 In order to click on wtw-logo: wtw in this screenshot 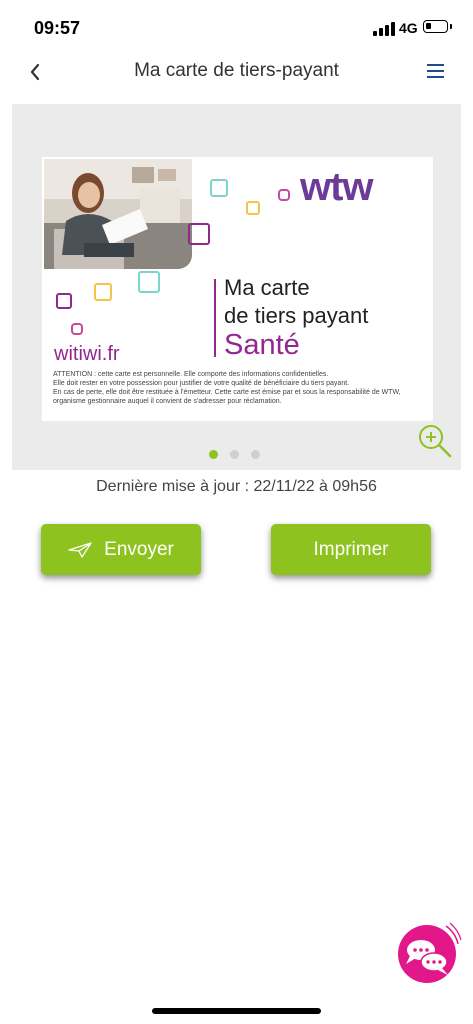, I will do `click(337, 187)`.